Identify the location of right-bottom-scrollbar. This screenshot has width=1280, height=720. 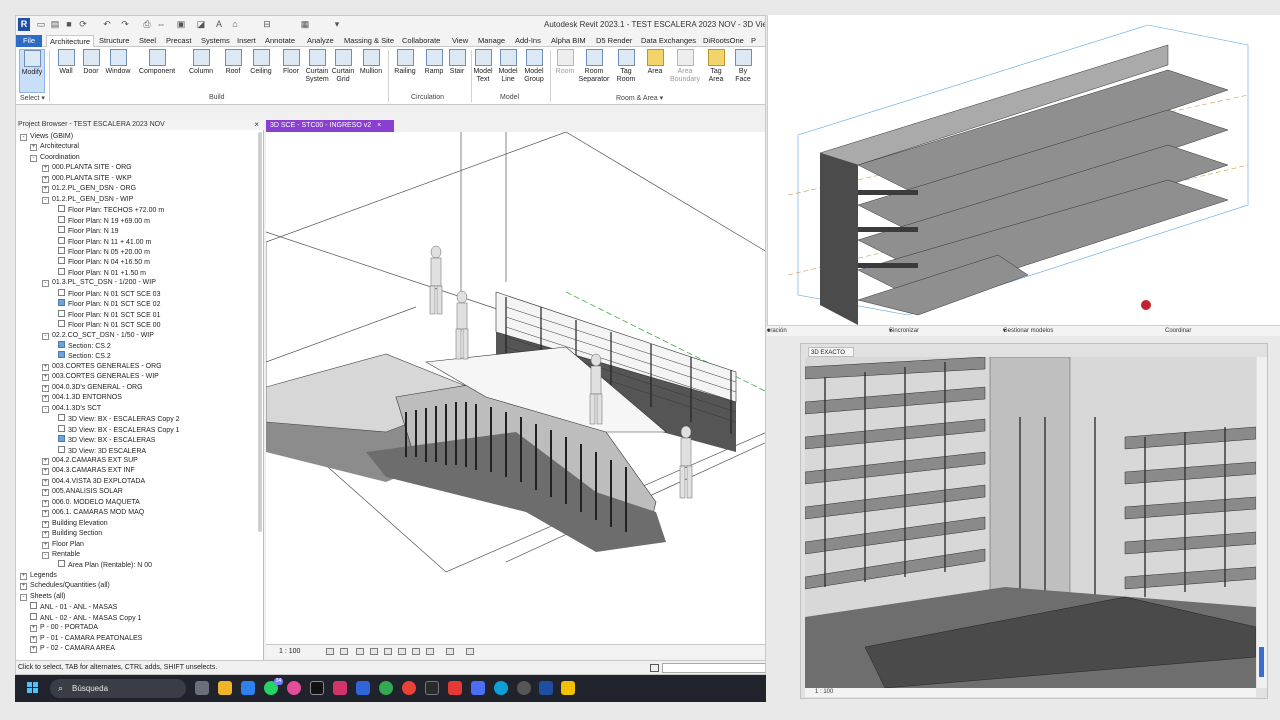
(1262, 522).